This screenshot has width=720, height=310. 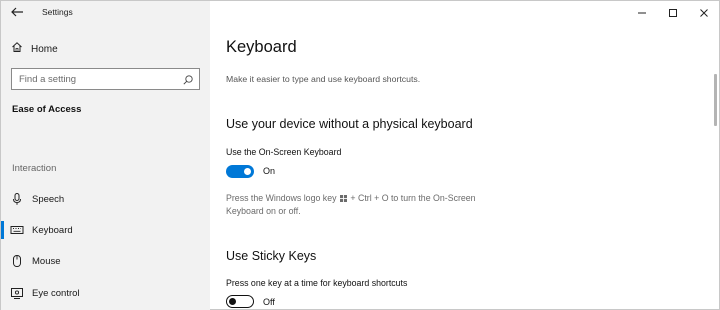 I want to click on sticky-keys-toggle, so click(x=240, y=301).